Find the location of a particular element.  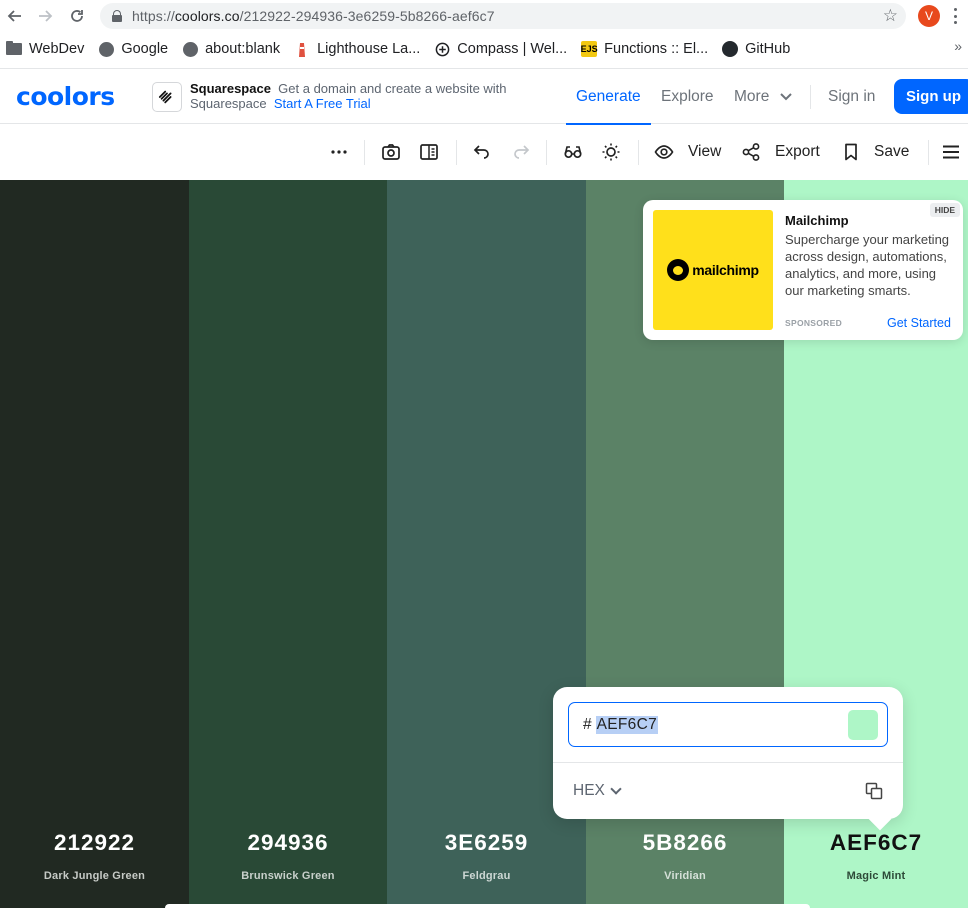

undo-icon is located at coordinates (482, 152).